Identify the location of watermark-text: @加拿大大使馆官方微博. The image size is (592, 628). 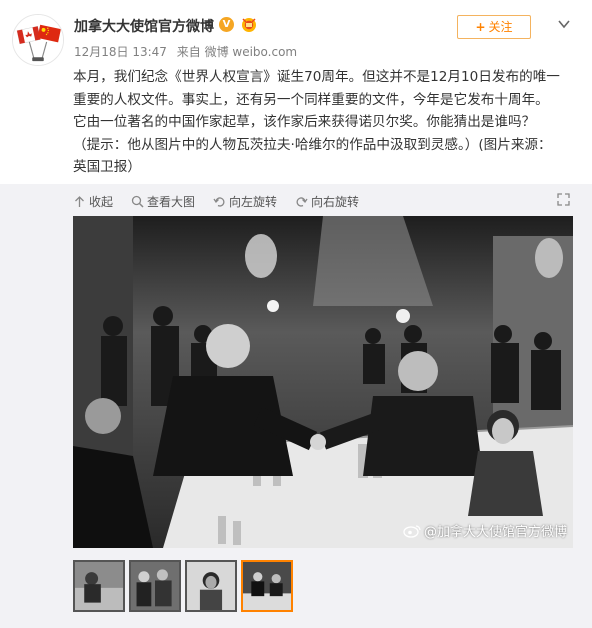
(495, 532).